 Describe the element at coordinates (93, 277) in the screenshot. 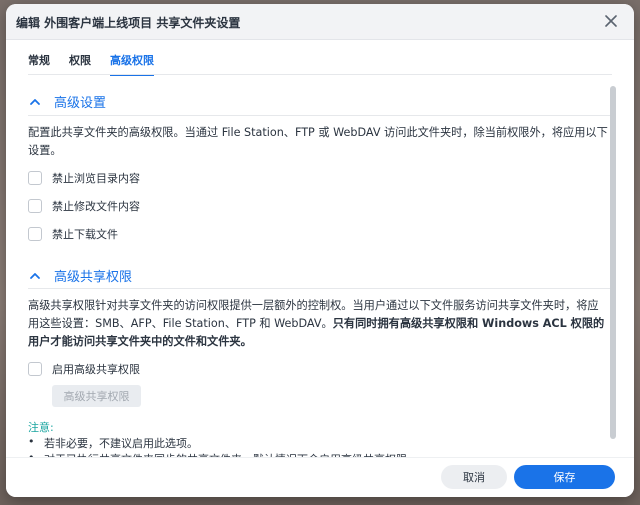

I see `section-title: 高级共享权限` at that location.